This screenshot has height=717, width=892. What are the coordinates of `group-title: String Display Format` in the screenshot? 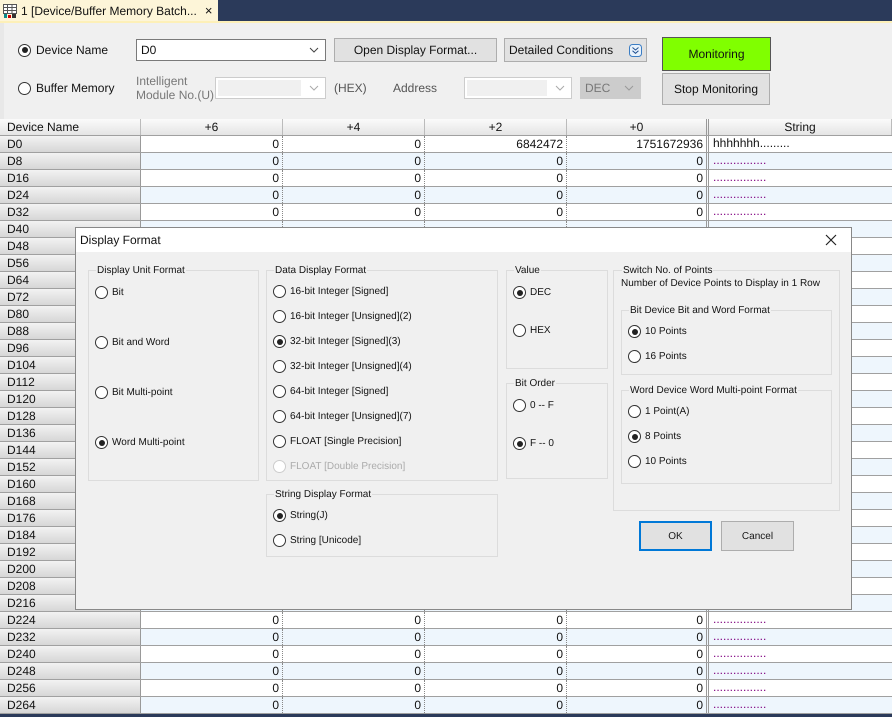 It's located at (323, 494).